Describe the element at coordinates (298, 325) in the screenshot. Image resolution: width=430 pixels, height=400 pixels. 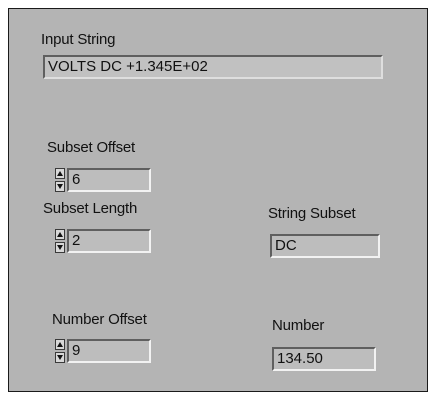
I see `number-label: Number` at that location.